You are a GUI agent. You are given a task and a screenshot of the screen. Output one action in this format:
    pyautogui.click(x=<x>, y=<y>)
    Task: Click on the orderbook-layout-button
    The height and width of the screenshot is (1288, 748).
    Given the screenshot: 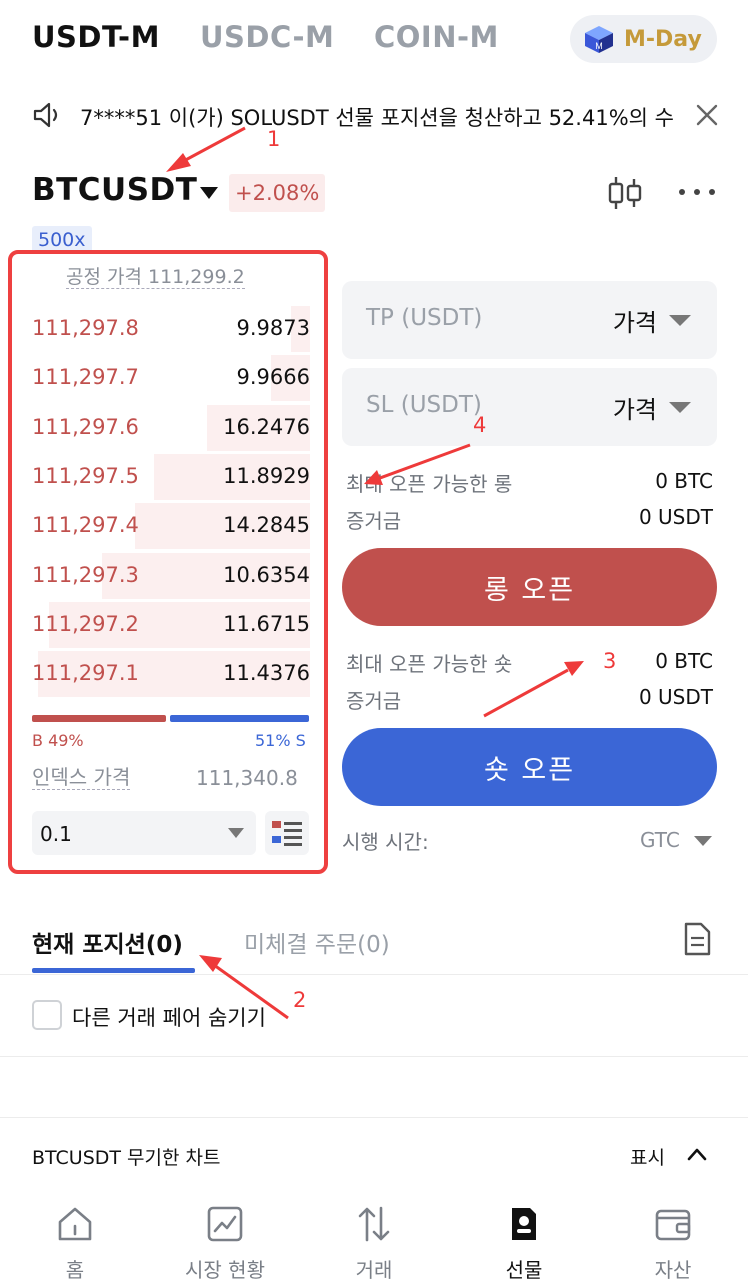 What is the action you would take?
    pyautogui.click(x=287, y=833)
    